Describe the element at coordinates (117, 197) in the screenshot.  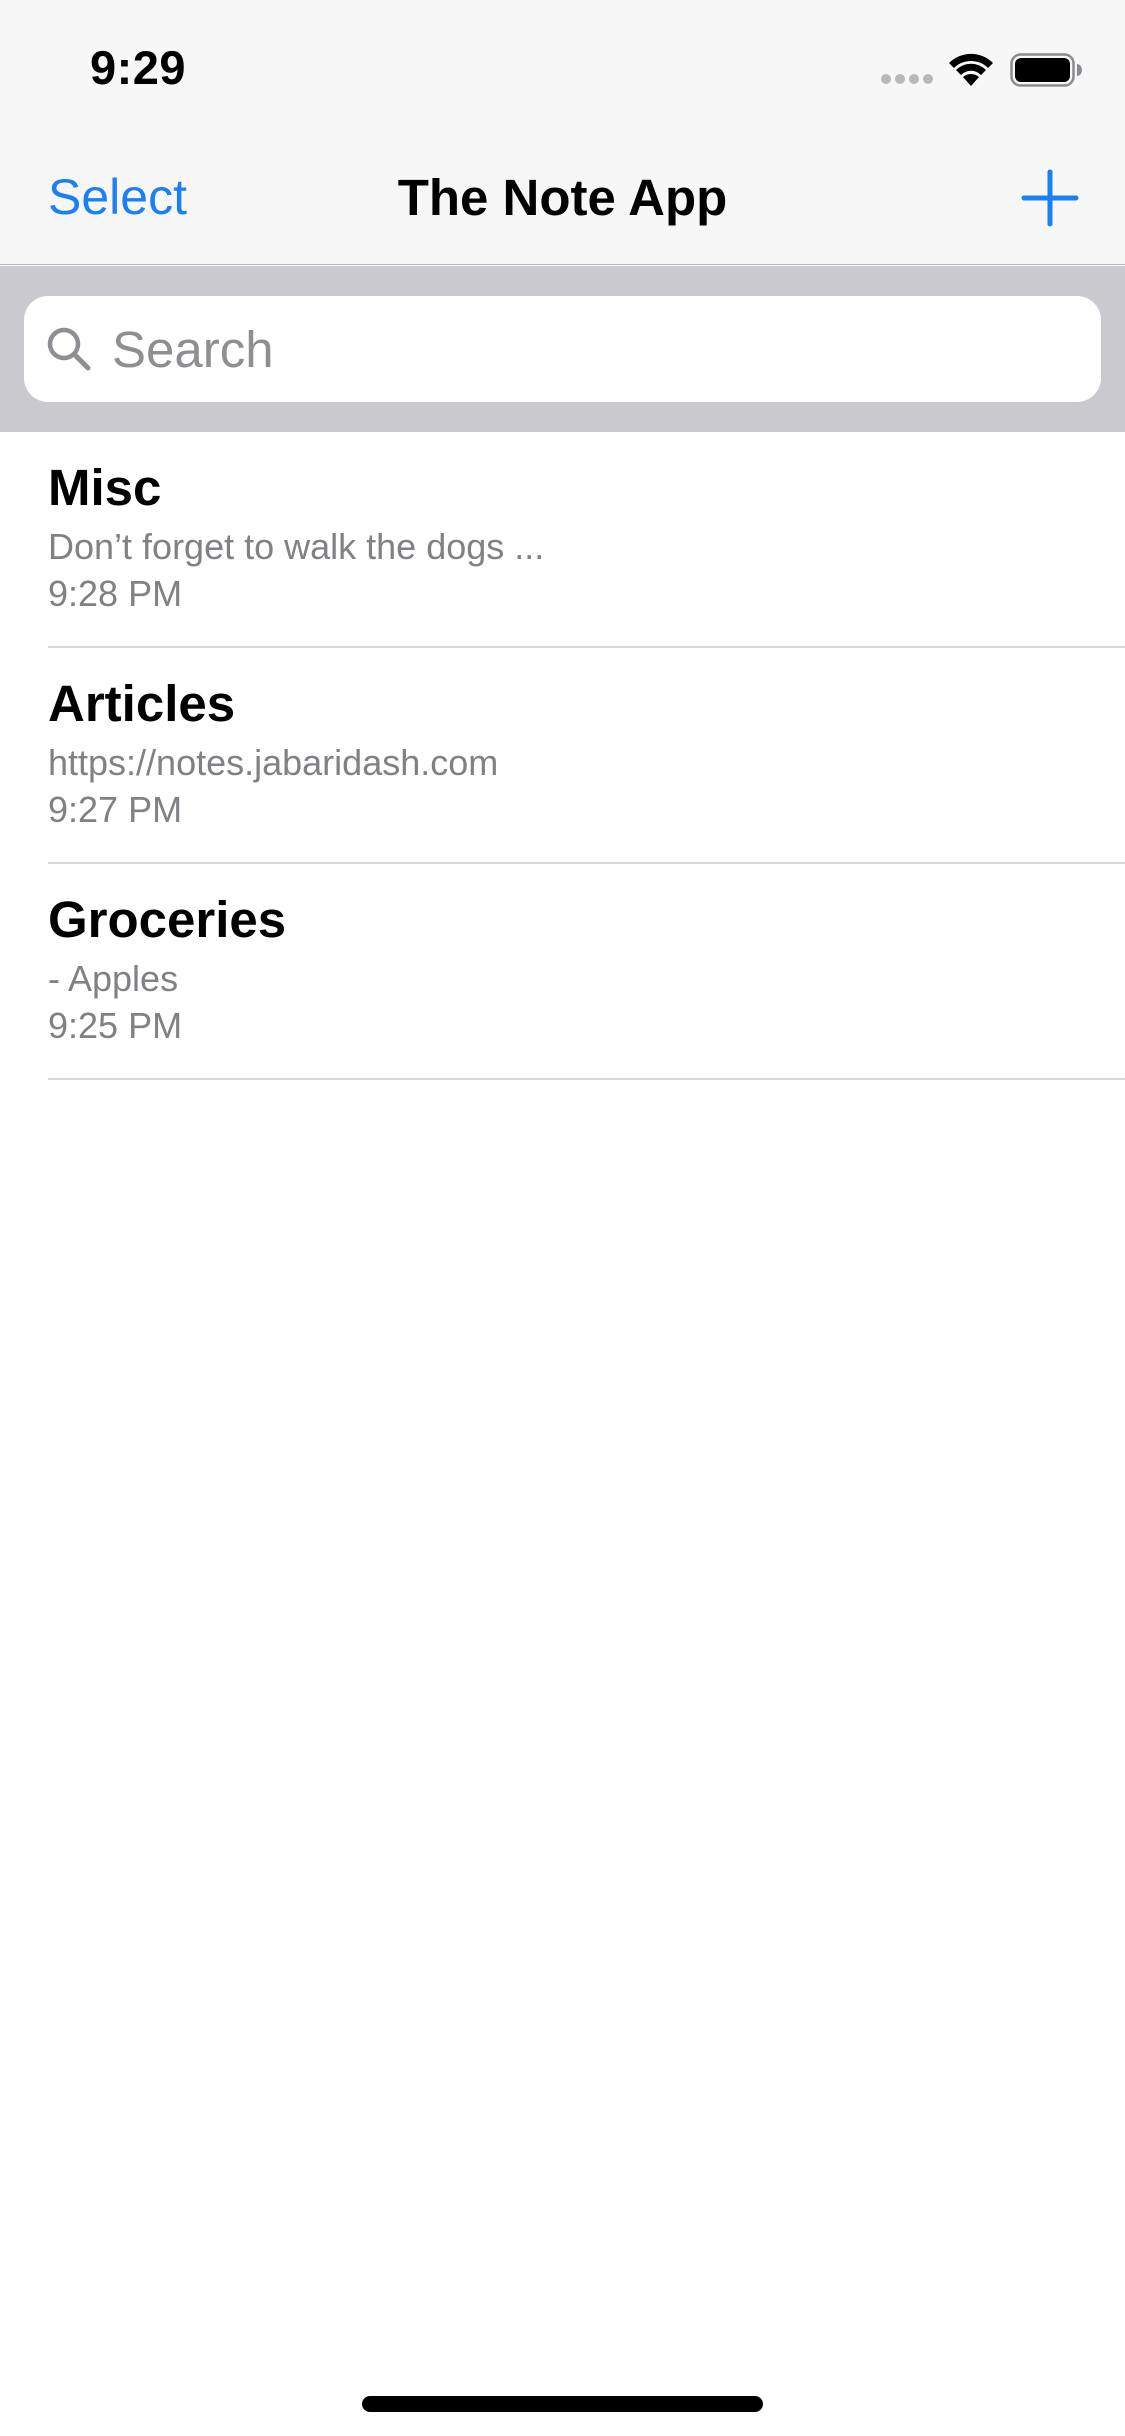
I see `select-button: Select` at that location.